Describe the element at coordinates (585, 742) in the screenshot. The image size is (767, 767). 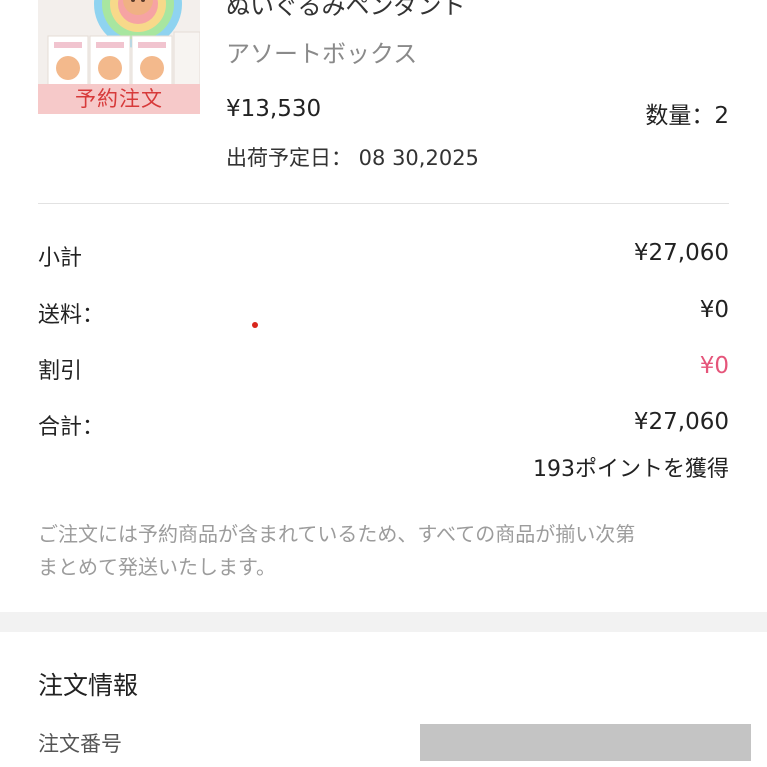
I see `order-number-redacted` at that location.